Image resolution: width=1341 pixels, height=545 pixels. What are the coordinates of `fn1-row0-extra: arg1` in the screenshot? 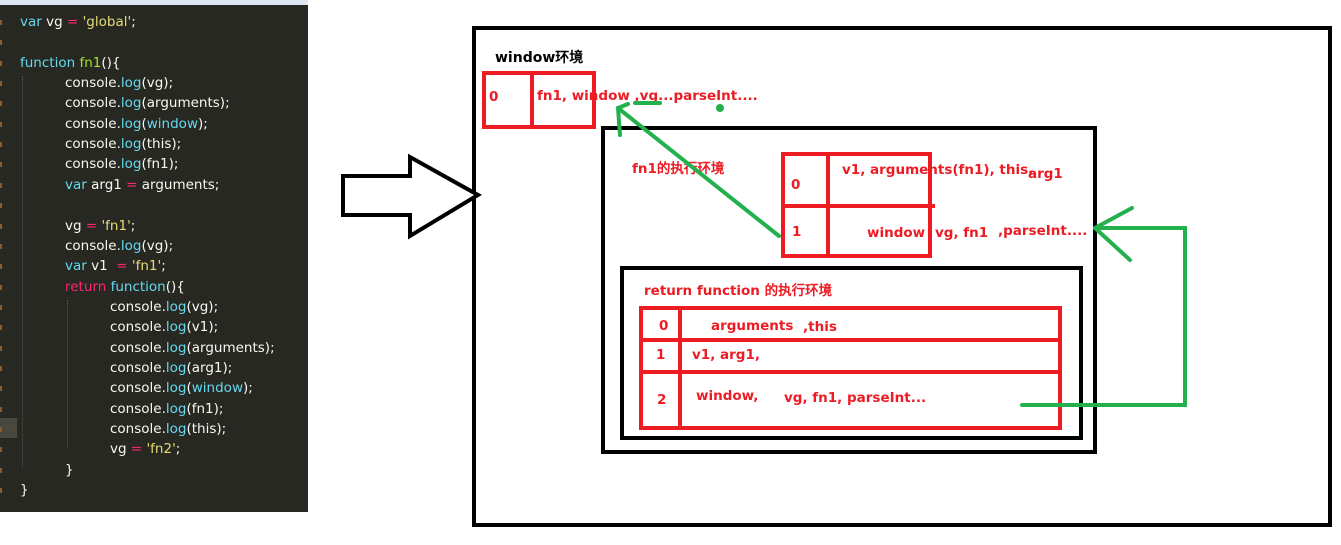 It's located at (1045, 174).